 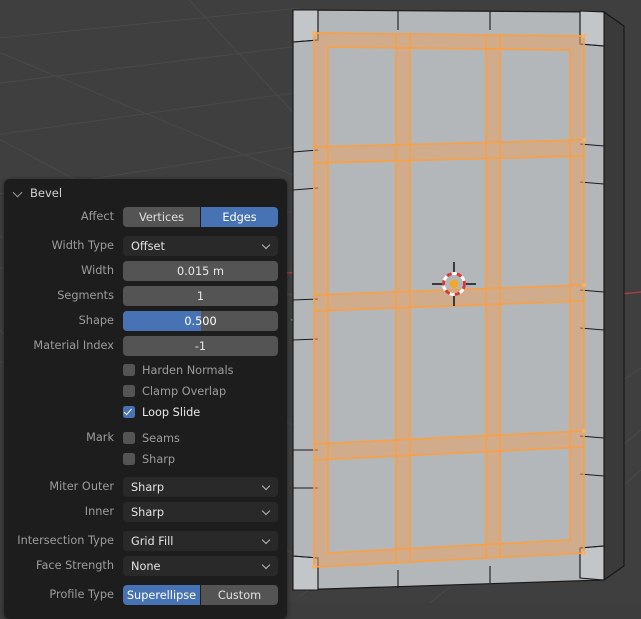 What do you see at coordinates (200, 541) in the screenshot?
I see `intersection-type-dropdown: Grid Fill` at bounding box center [200, 541].